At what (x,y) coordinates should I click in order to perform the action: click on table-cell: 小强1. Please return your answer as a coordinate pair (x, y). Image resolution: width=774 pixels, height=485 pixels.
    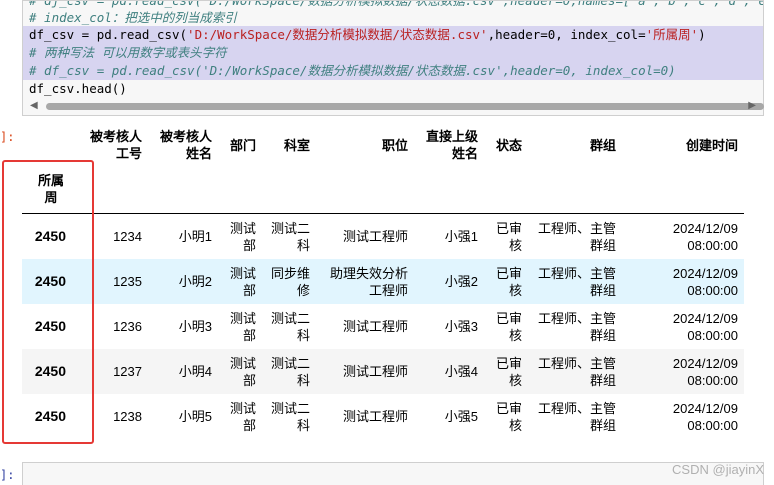
    Looking at the image, I should click on (461, 236).